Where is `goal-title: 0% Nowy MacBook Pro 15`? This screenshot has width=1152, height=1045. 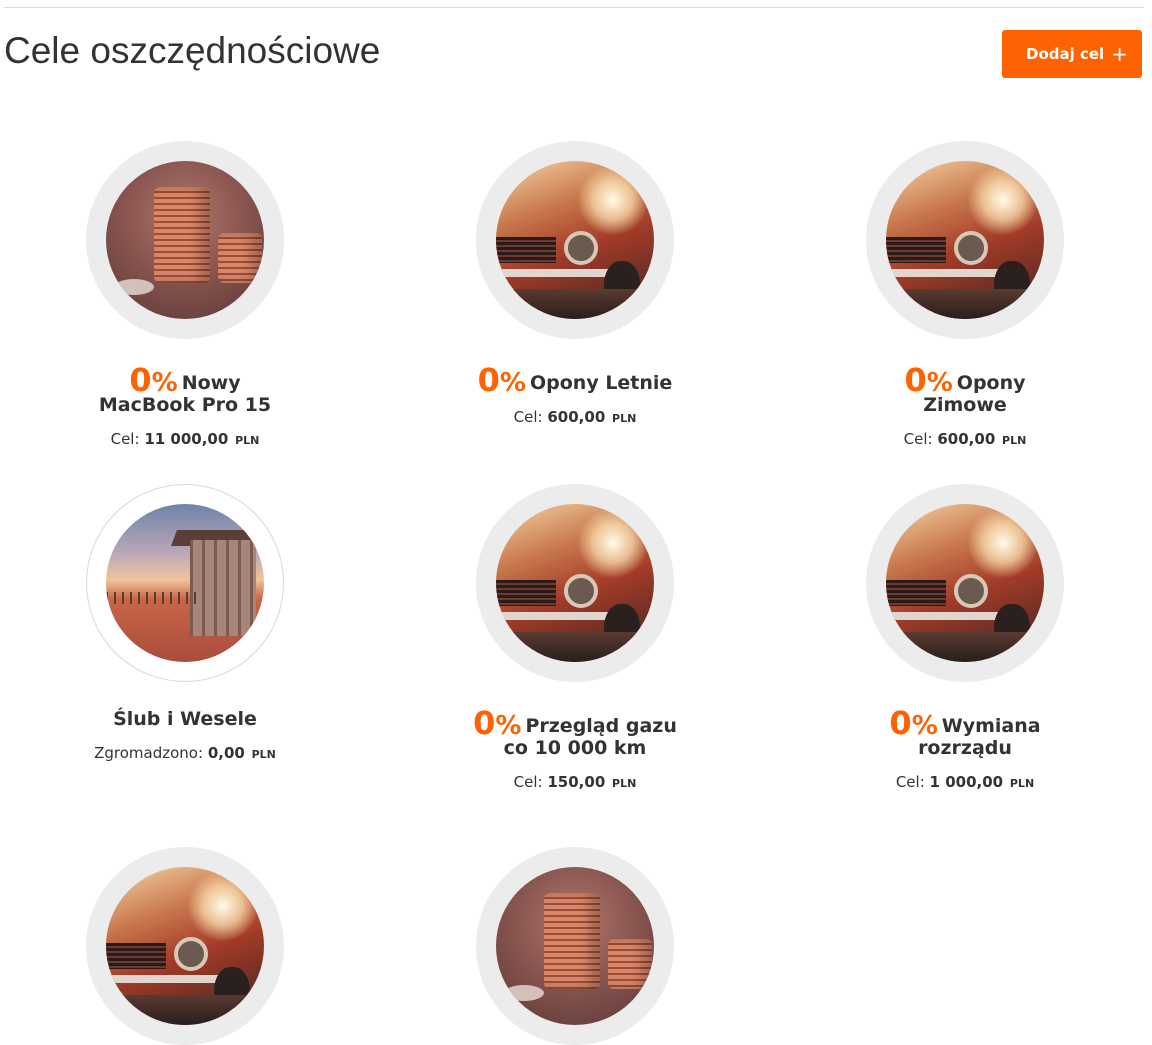 goal-title: 0% Nowy MacBook Pro 15 is located at coordinates (190, 390).